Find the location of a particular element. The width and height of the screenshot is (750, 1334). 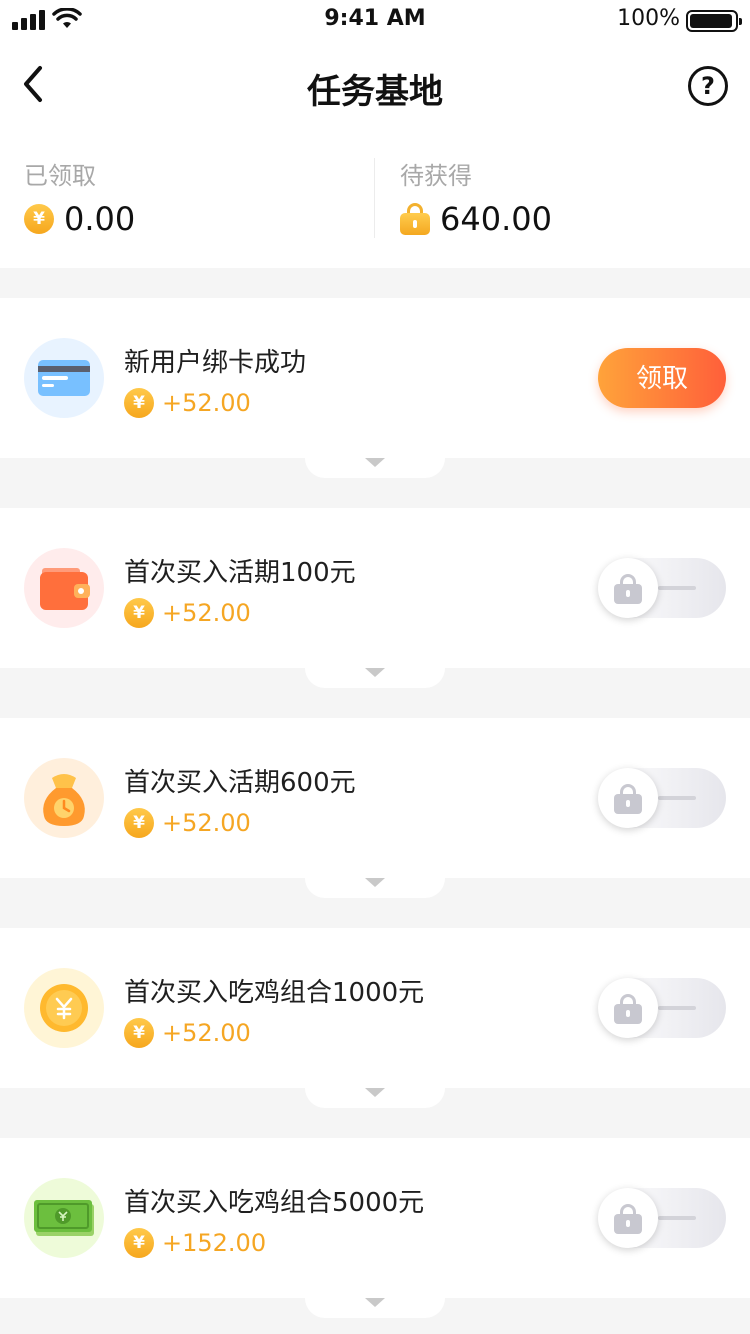

task-card: 首次买入吃鸡组合1000元 ¥ +52.00 is located at coordinates (375, 1018).